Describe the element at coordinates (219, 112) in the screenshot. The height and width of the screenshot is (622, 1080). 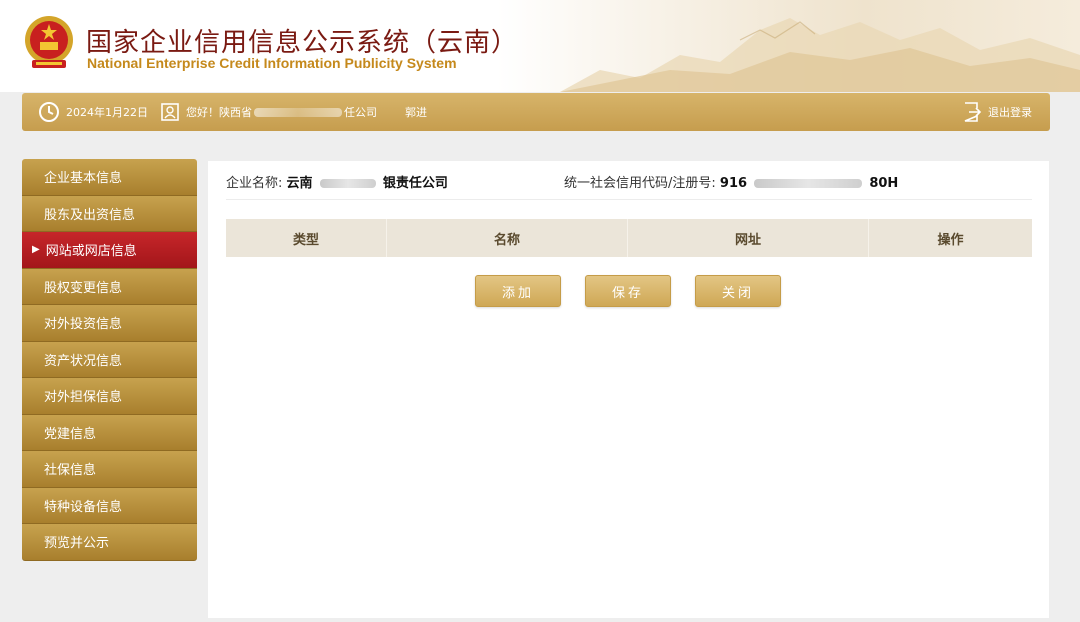
I see `greeting-prefix: 您好！陕西省` at that location.